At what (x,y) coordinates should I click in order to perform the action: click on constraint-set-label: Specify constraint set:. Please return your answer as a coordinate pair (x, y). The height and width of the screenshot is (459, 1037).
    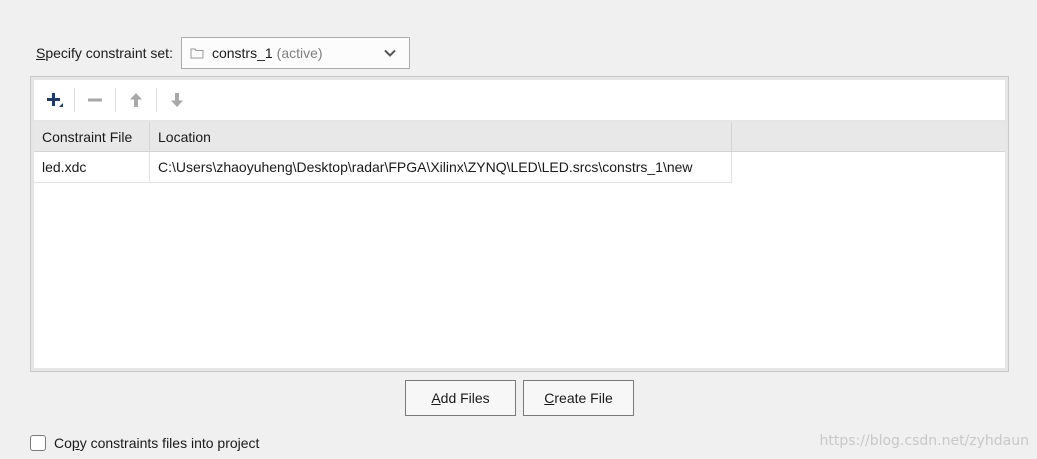
    Looking at the image, I should click on (104, 53).